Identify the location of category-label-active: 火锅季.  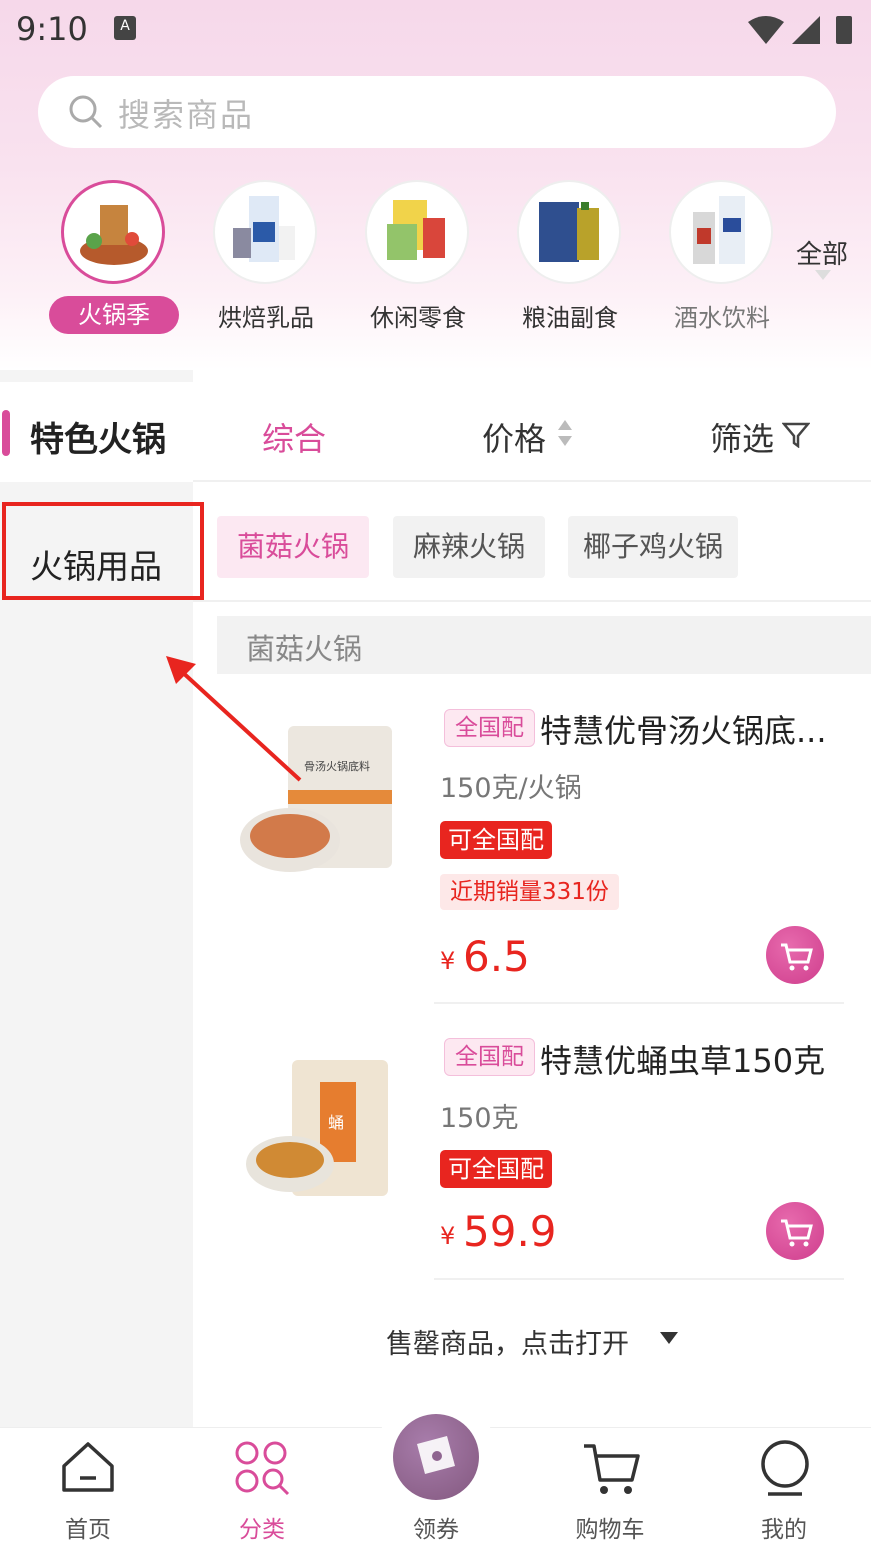
(114, 315).